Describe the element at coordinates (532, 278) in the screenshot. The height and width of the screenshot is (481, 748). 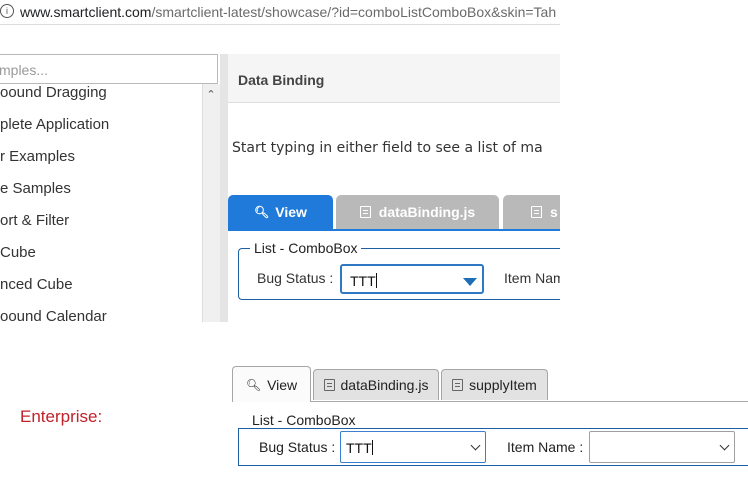
I see `item-name-label: Item Nam` at that location.